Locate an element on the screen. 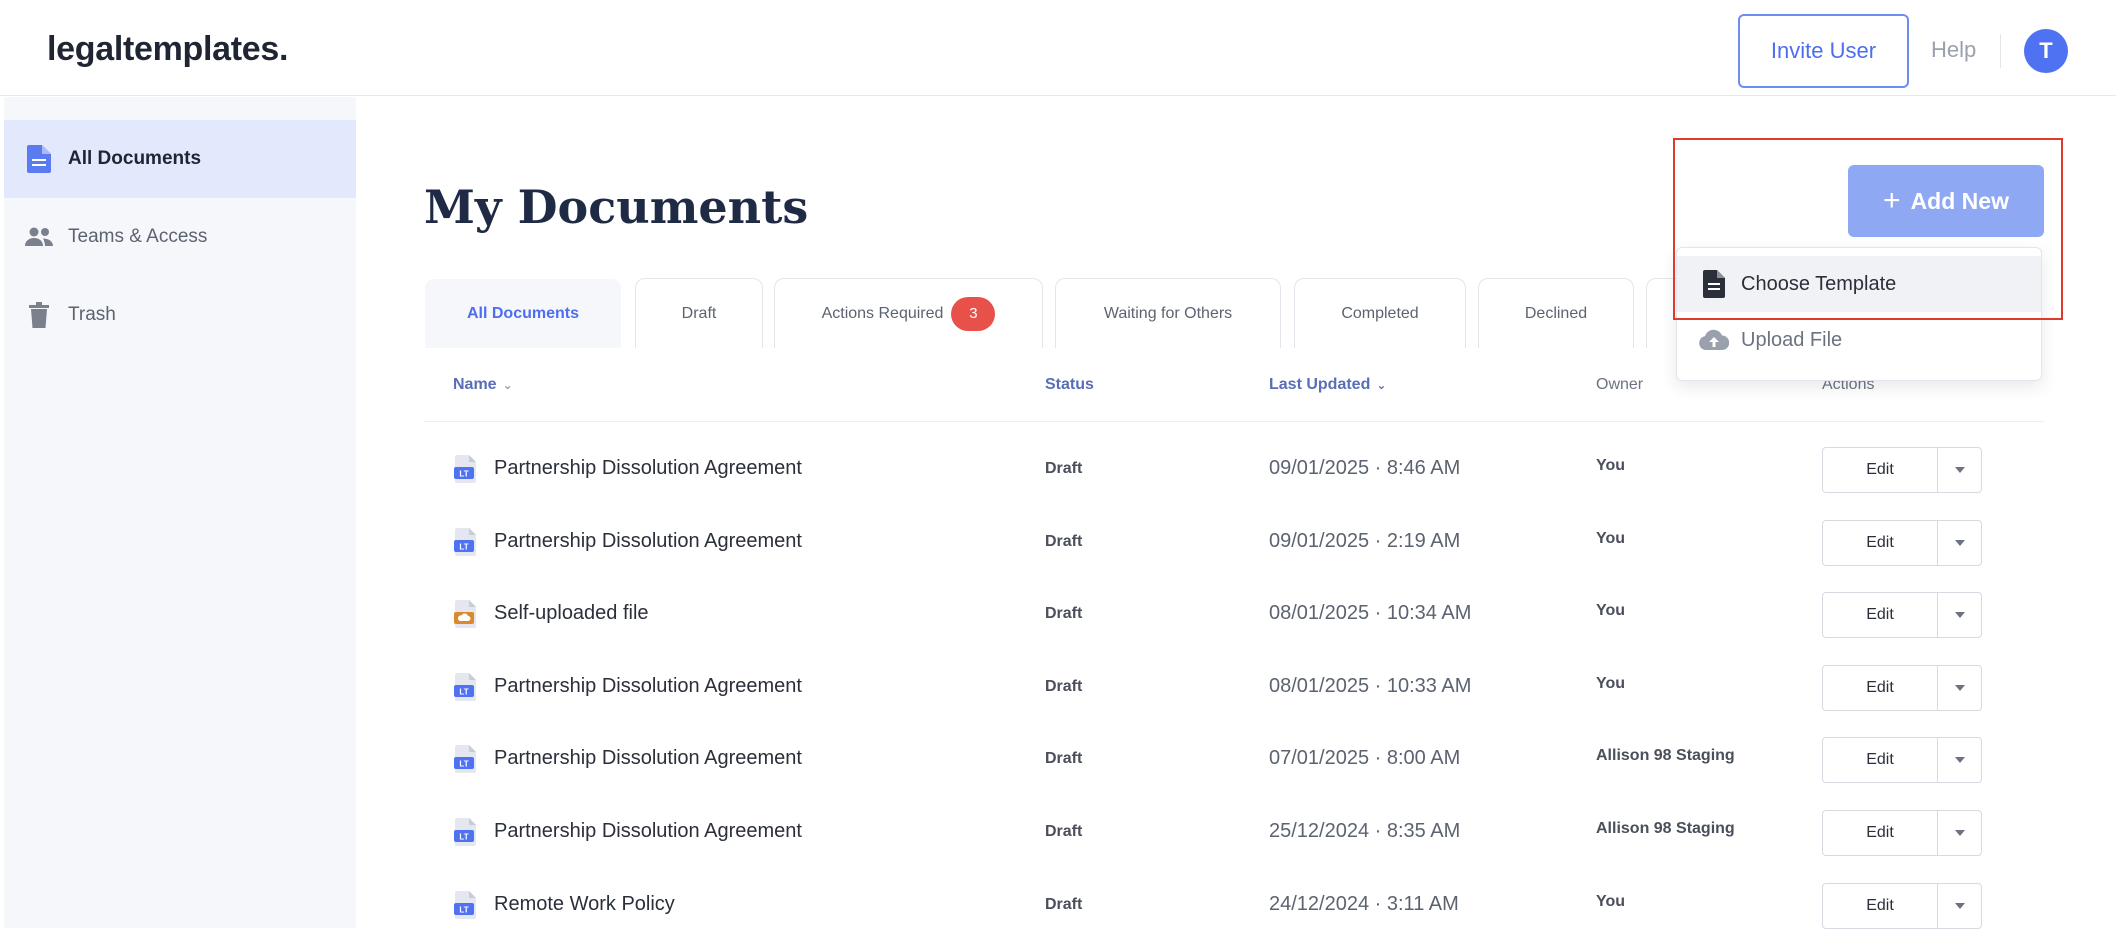  sidebar: All Documents Teams & Access Trash is located at coordinates (180, 512).